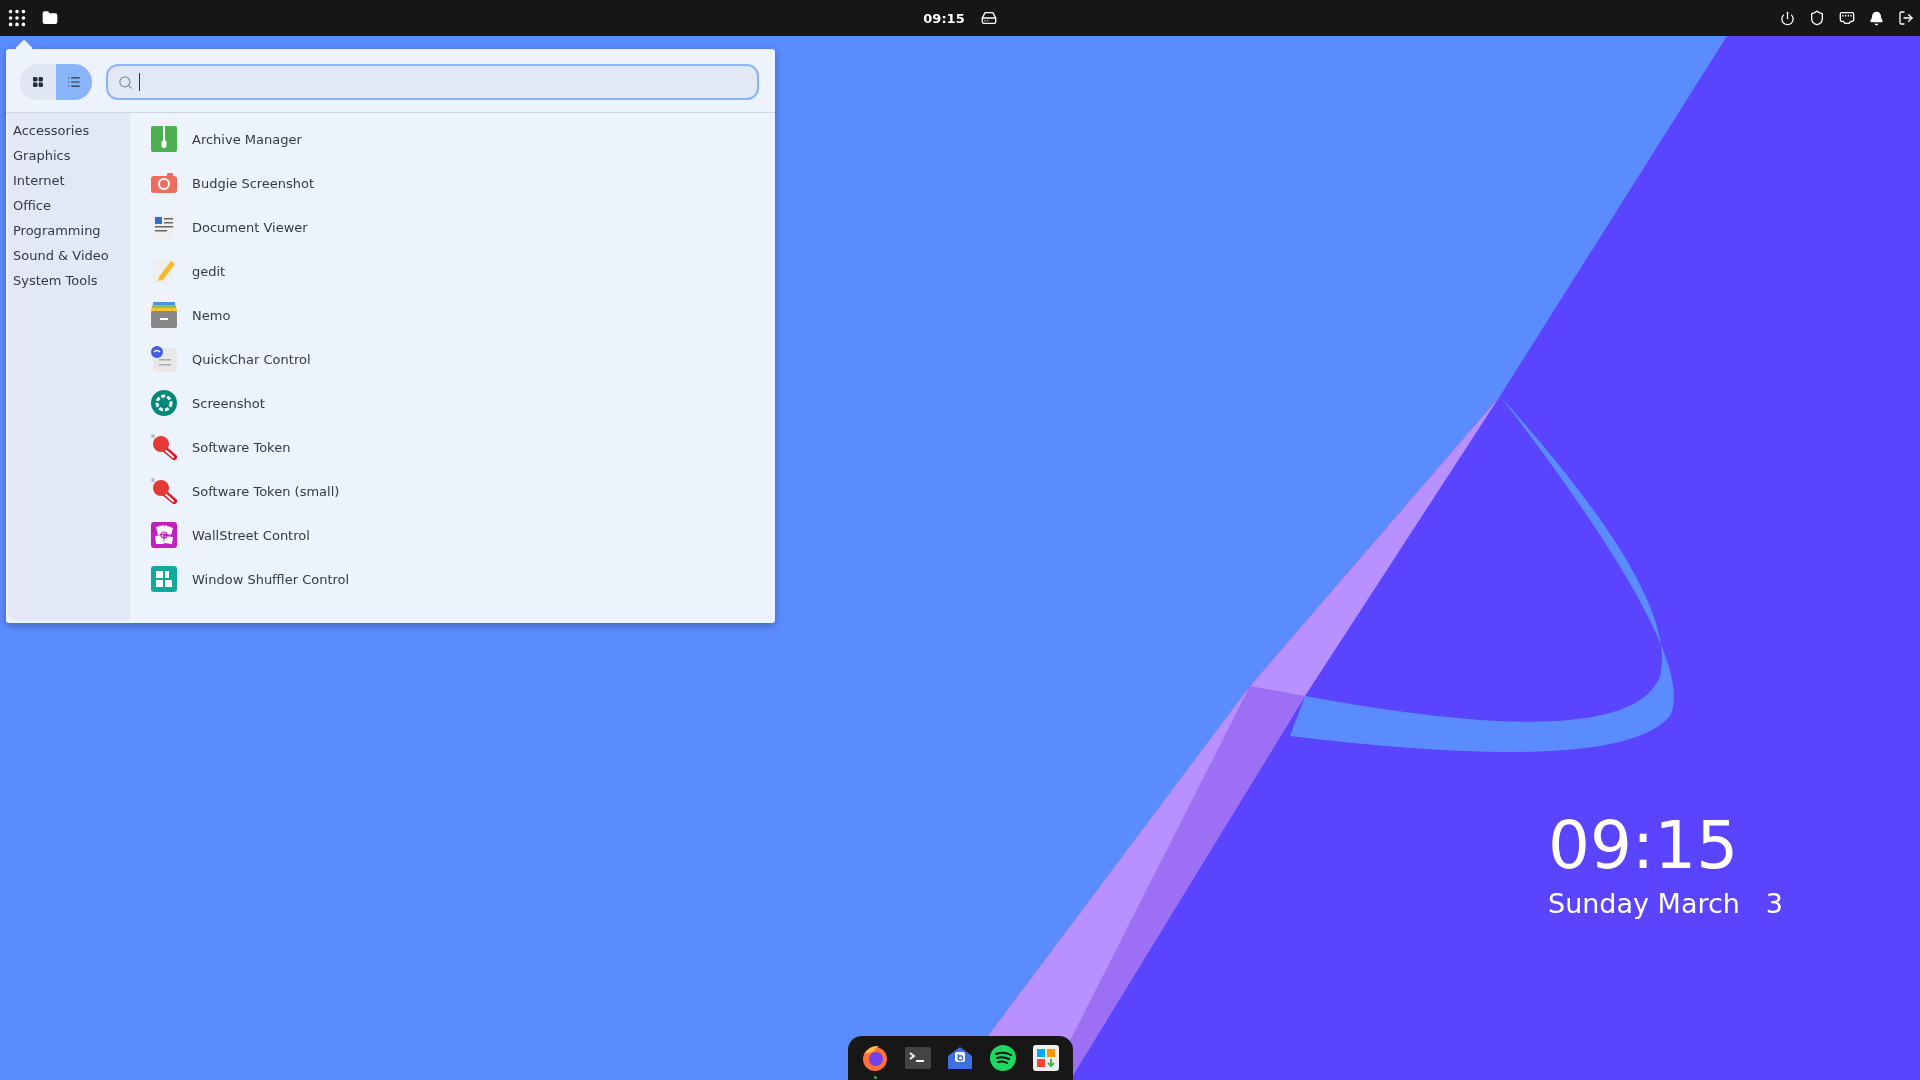  I want to click on app-item: Archive Manager, so click(247, 139).